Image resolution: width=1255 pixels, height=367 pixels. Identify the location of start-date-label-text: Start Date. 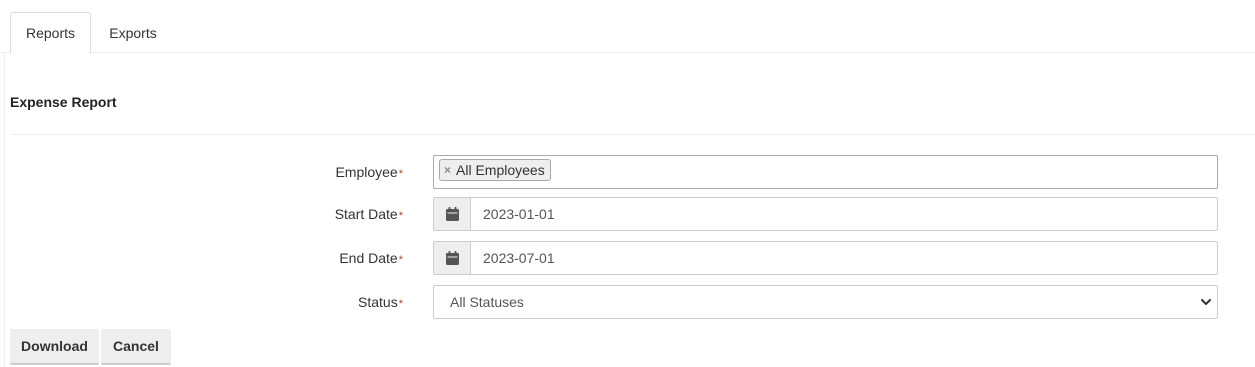
(366, 214).